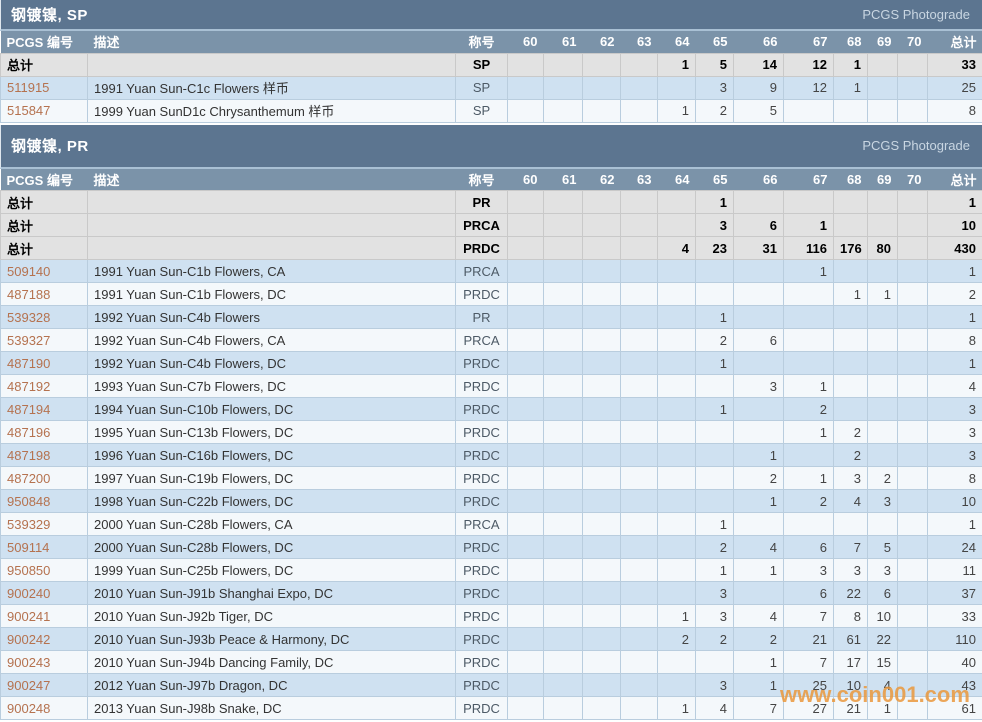  I want to click on pcgs-number-cell: 487198, so click(44, 455).